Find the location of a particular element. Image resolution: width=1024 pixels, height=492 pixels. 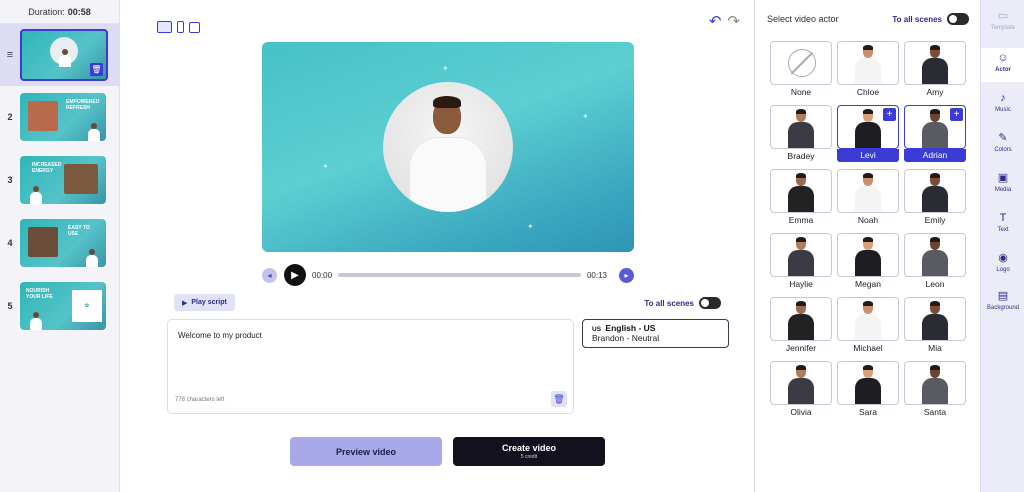

toolbar-item-logo: ◉ Logo is located at coordinates (1002, 263).